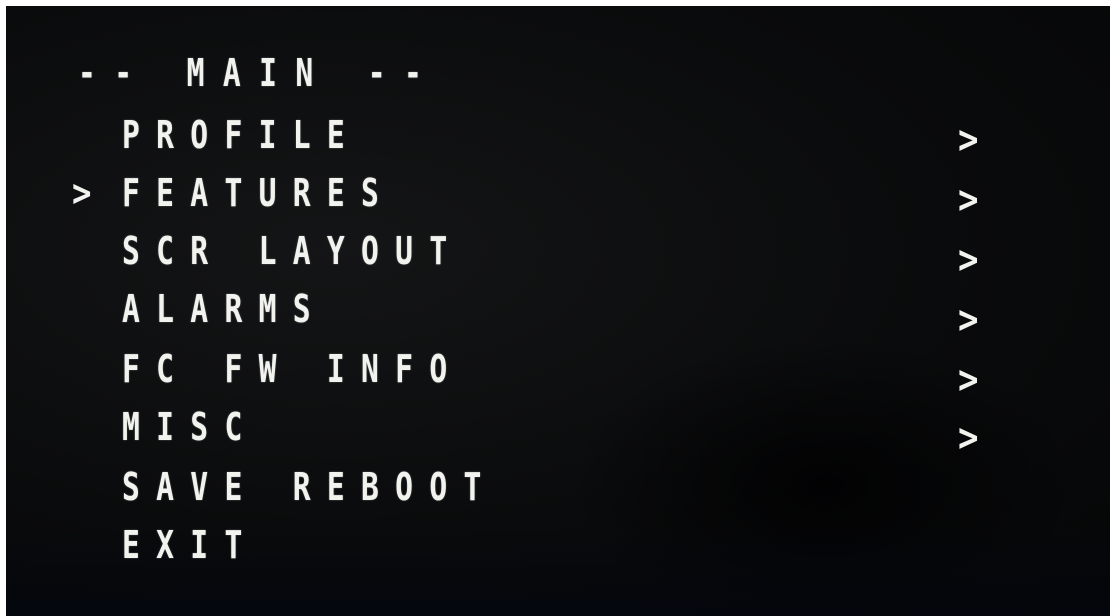 The height and width of the screenshot is (616, 1116). I want to click on menu-item-misc: MISC, so click(190, 427).